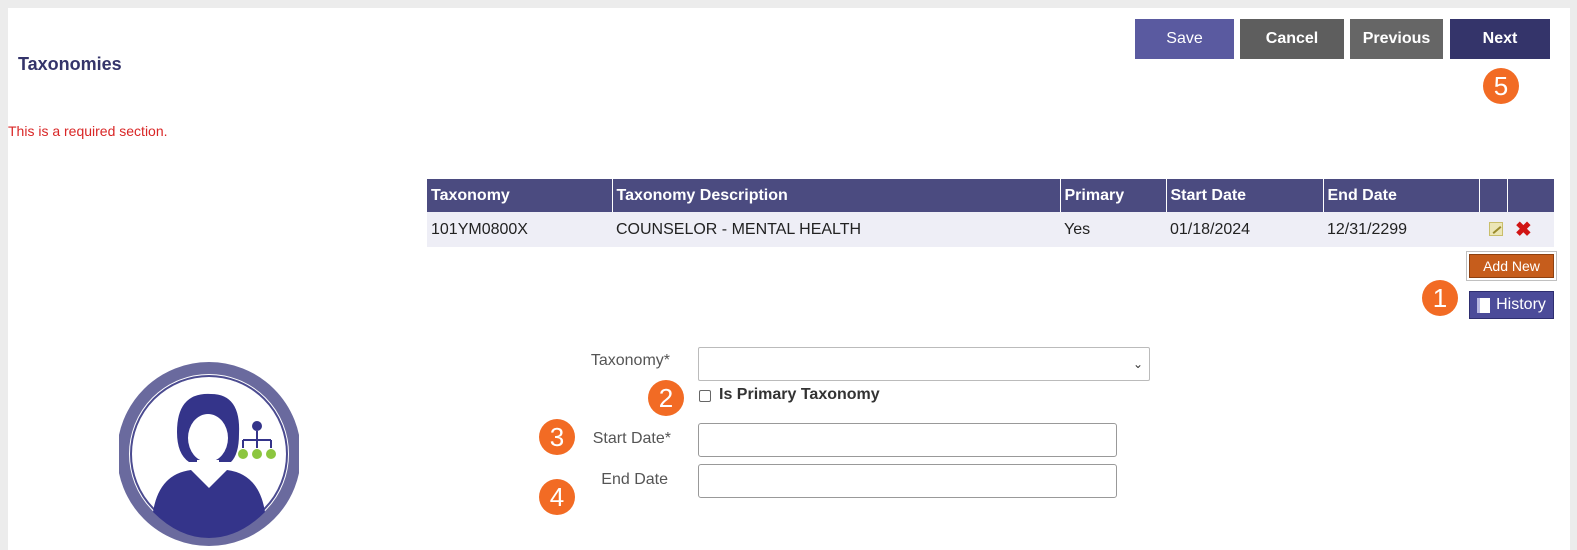 This screenshot has height=550, width=1577. What do you see at coordinates (1401, 195) in the screenshot?
I see `column-header-end-date: End Date` at bounding box center [1401, 195].